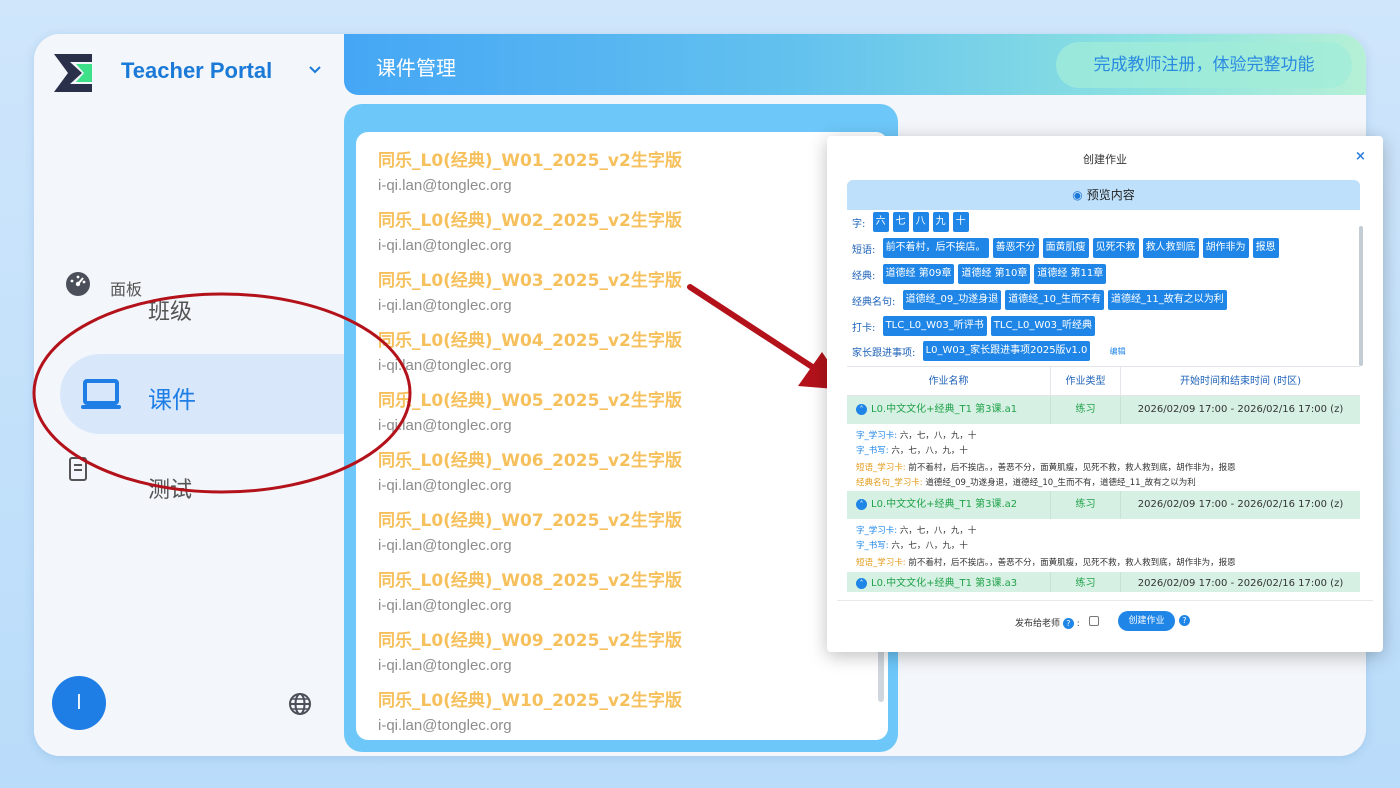 The height and width of the screenshot is (788, 1400). I want to click on quote-tag: 道德经_10_生而不有, so click(1055, 300).